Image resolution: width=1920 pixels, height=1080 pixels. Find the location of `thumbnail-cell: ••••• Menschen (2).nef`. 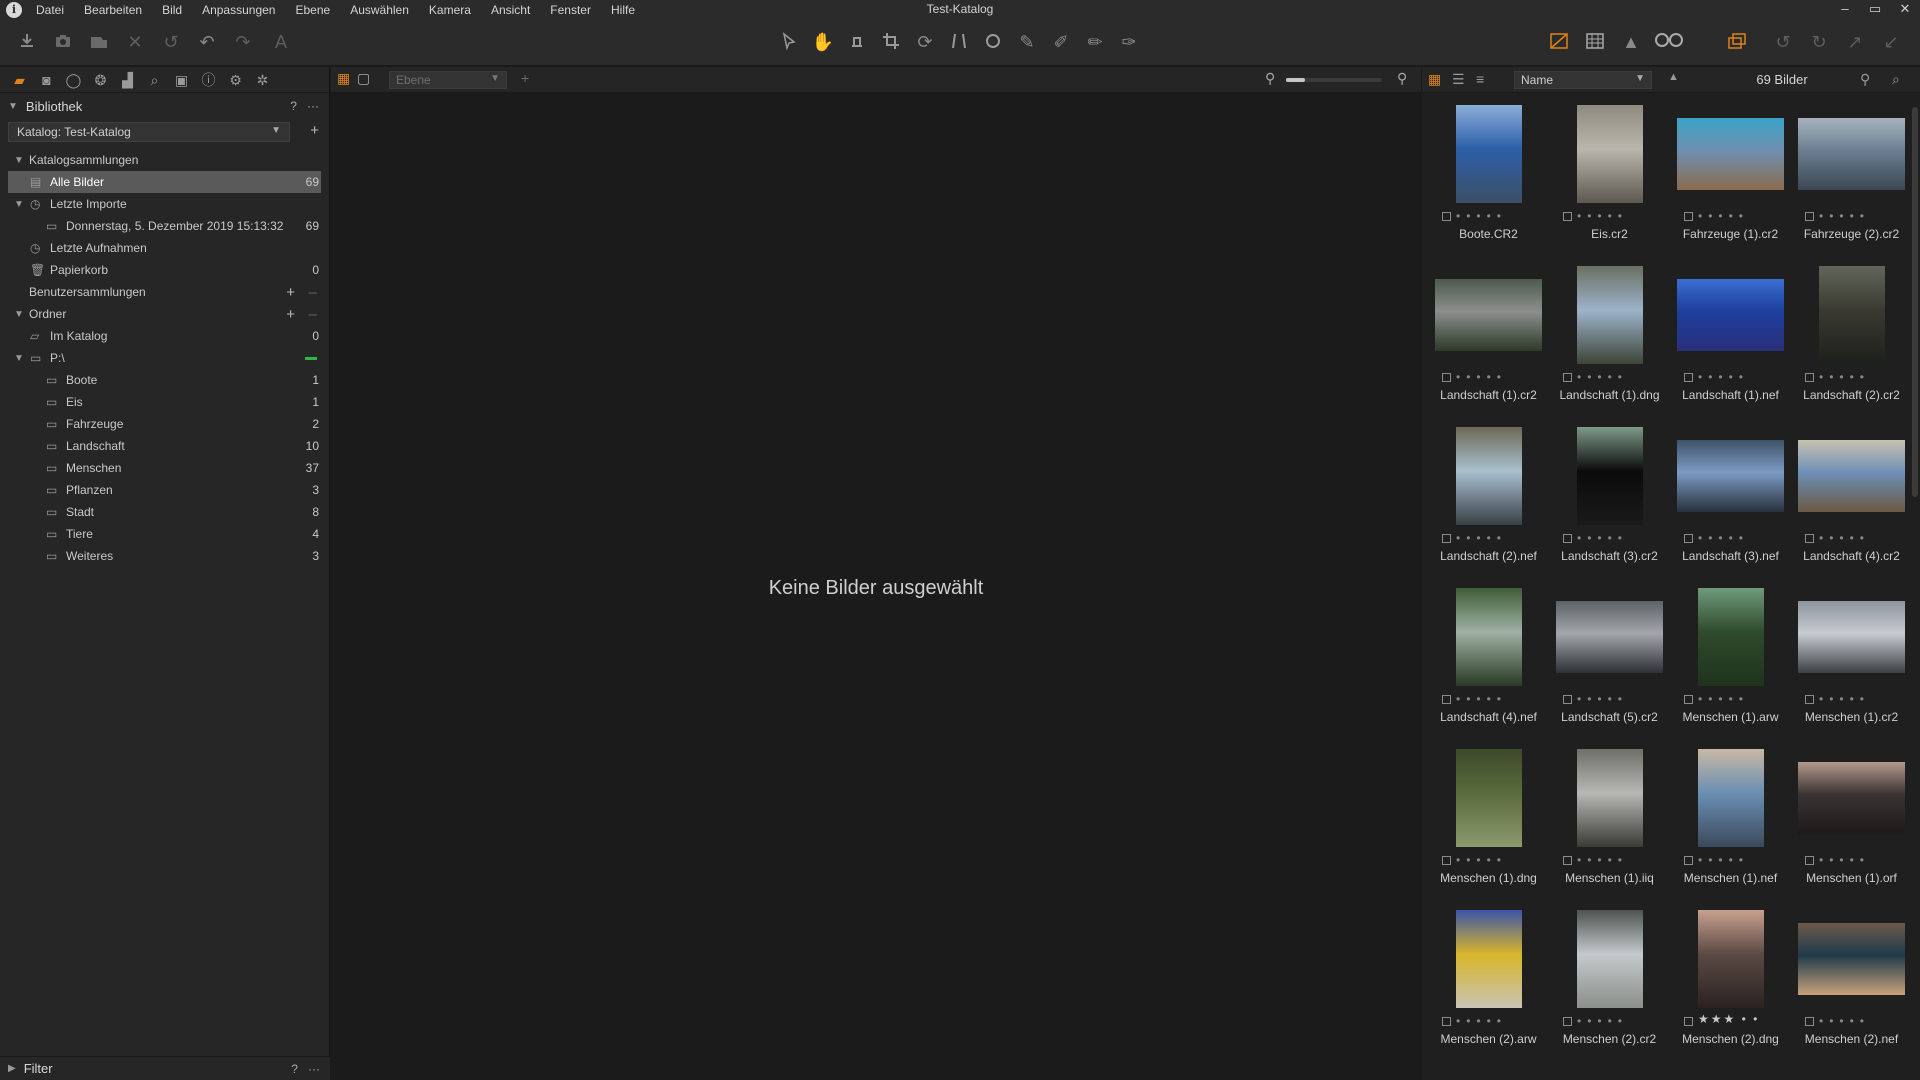

thumbnail-cell: ••••• Menschen (2).nef is located at coordinates (1851, 986).